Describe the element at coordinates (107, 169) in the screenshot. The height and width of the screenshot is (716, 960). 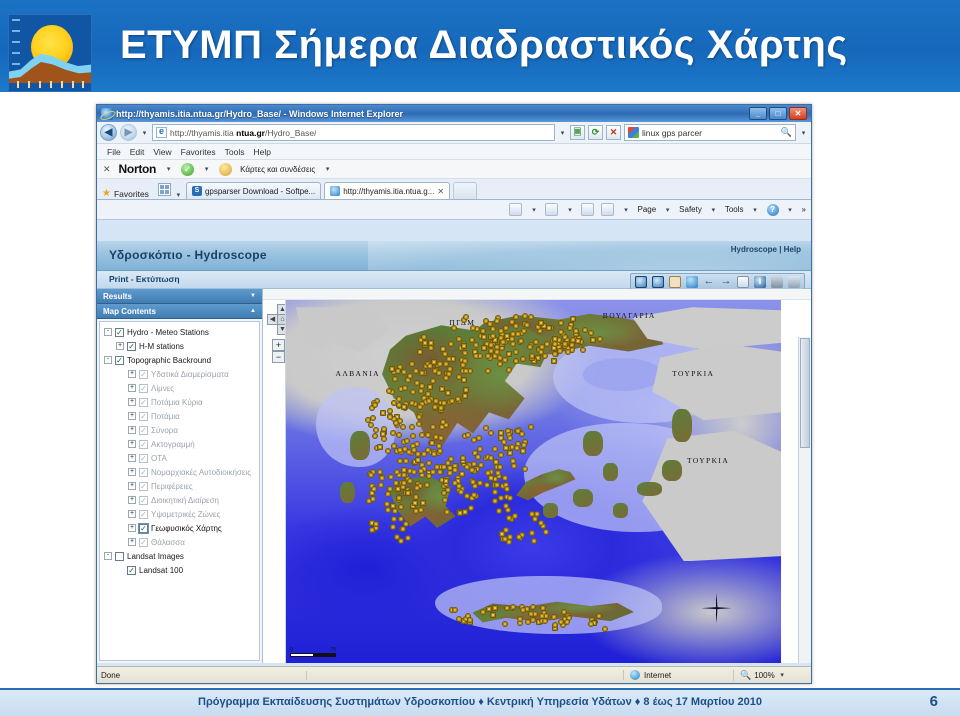
I see `norton-close-icon: ✕` at that location.